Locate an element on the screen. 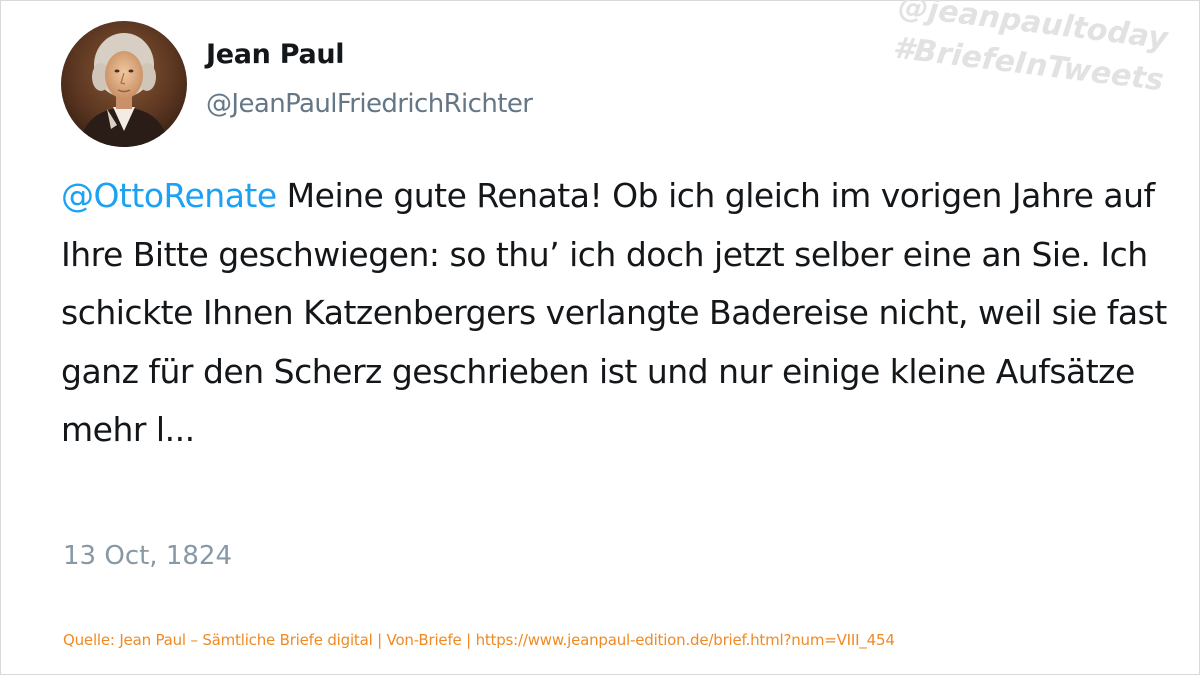 This screenshot has width=1200, height=675. portrait-icon is located at coordinates (124, 84).